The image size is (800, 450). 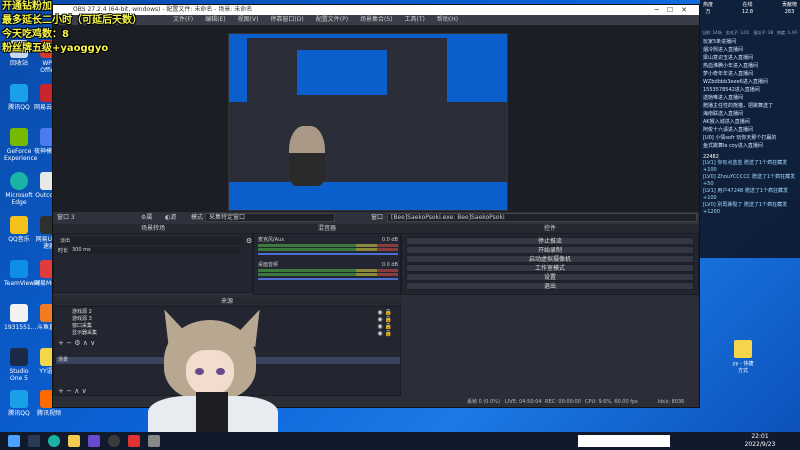 What do you see at coordinates (213, 379) in the screenshot?
I see `vtuber-avatar` at bounding box center [213, 379].